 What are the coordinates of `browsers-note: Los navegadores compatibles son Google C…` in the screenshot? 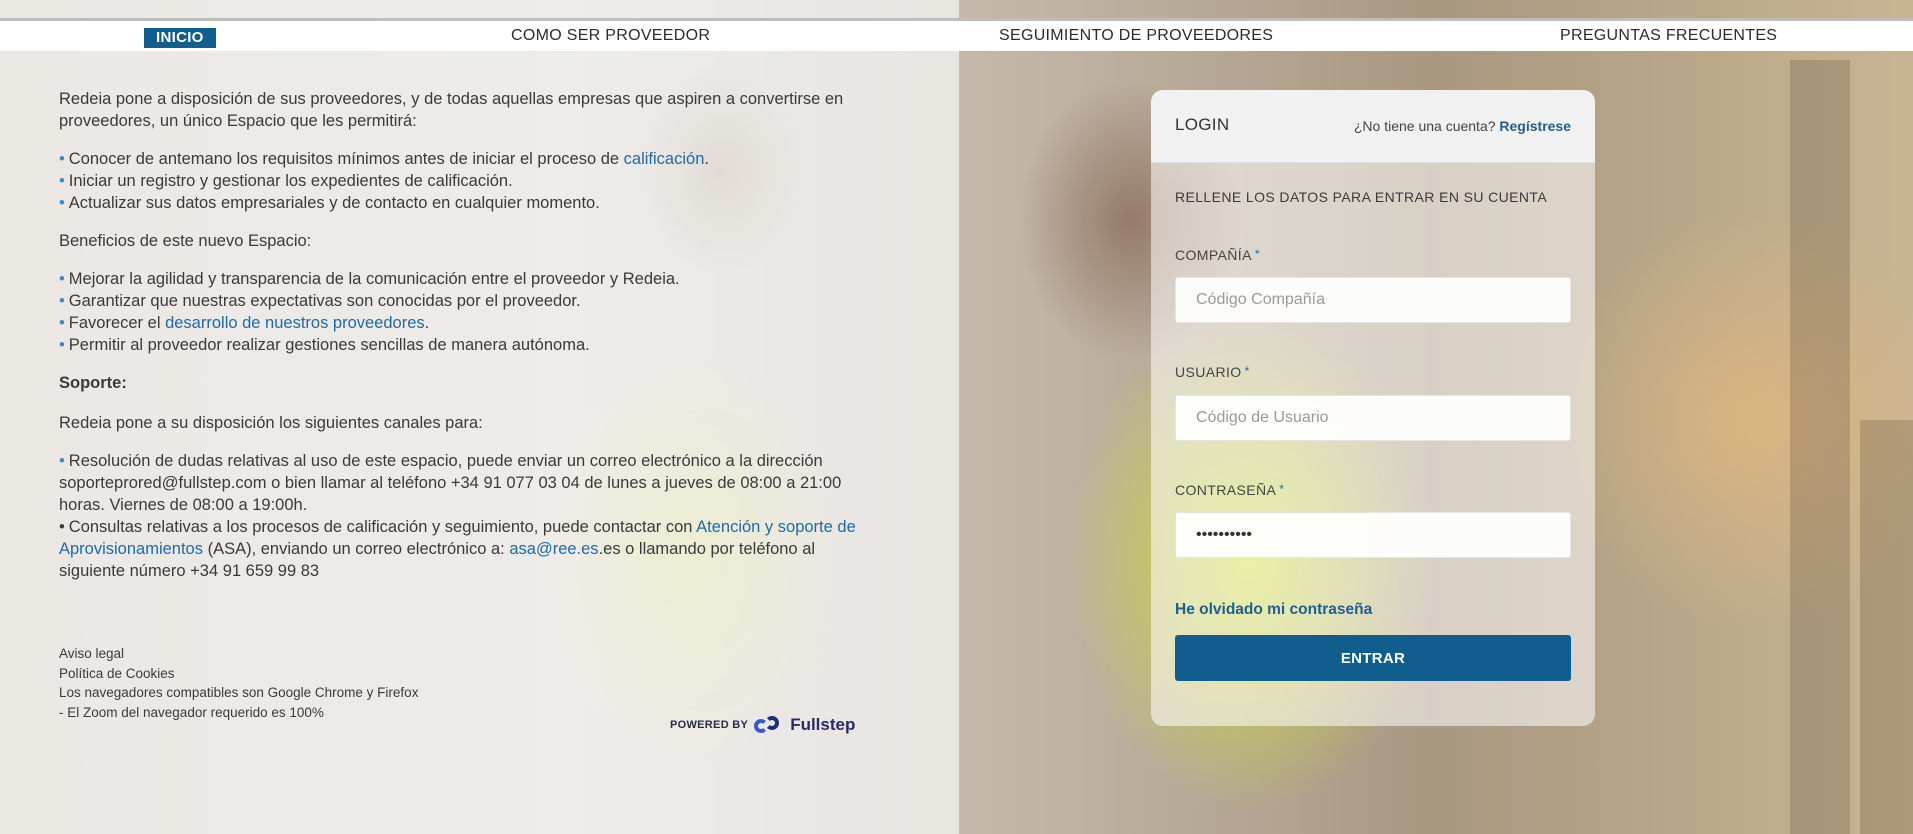 It's located at (239, 692).